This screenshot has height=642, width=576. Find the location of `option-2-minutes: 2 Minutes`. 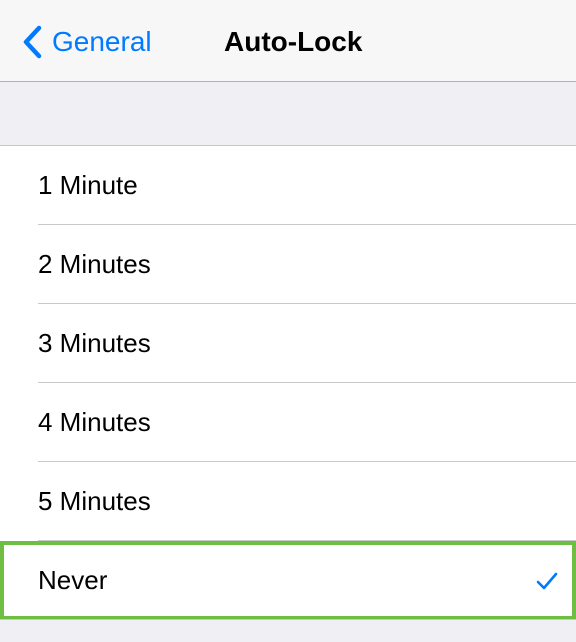

option-2-minutes: 2 Minutes is located at coordinates (288, 264).